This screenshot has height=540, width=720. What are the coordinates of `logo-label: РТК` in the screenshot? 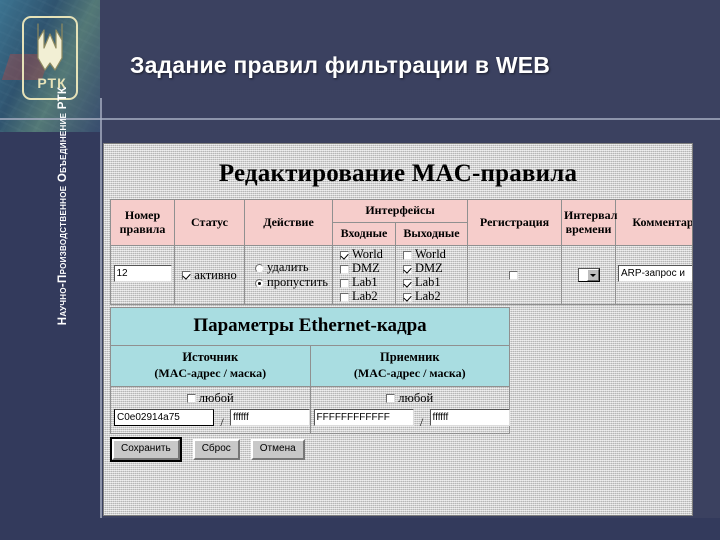 It's located at (52, 83).